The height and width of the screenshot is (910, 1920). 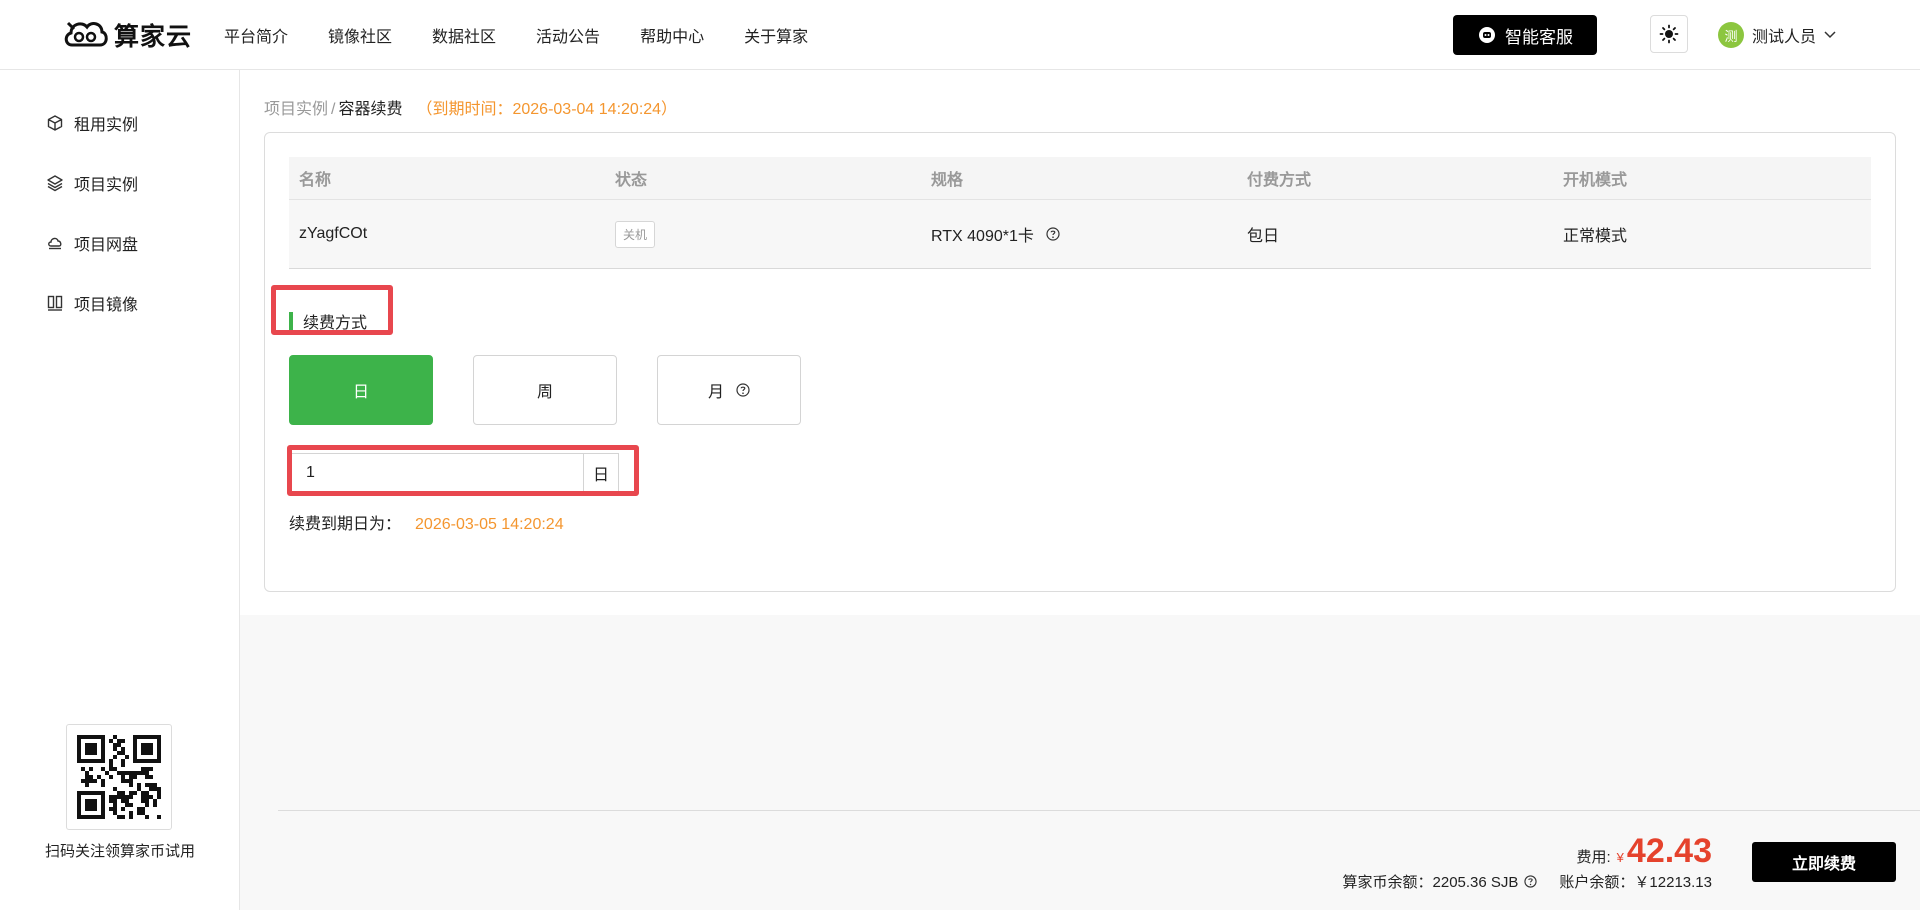 What do you see at coordinates (119, 851) in the screenshot?
I see `qr-caption: 扫码关注领算家币试用` at bounding box center [119, 851].